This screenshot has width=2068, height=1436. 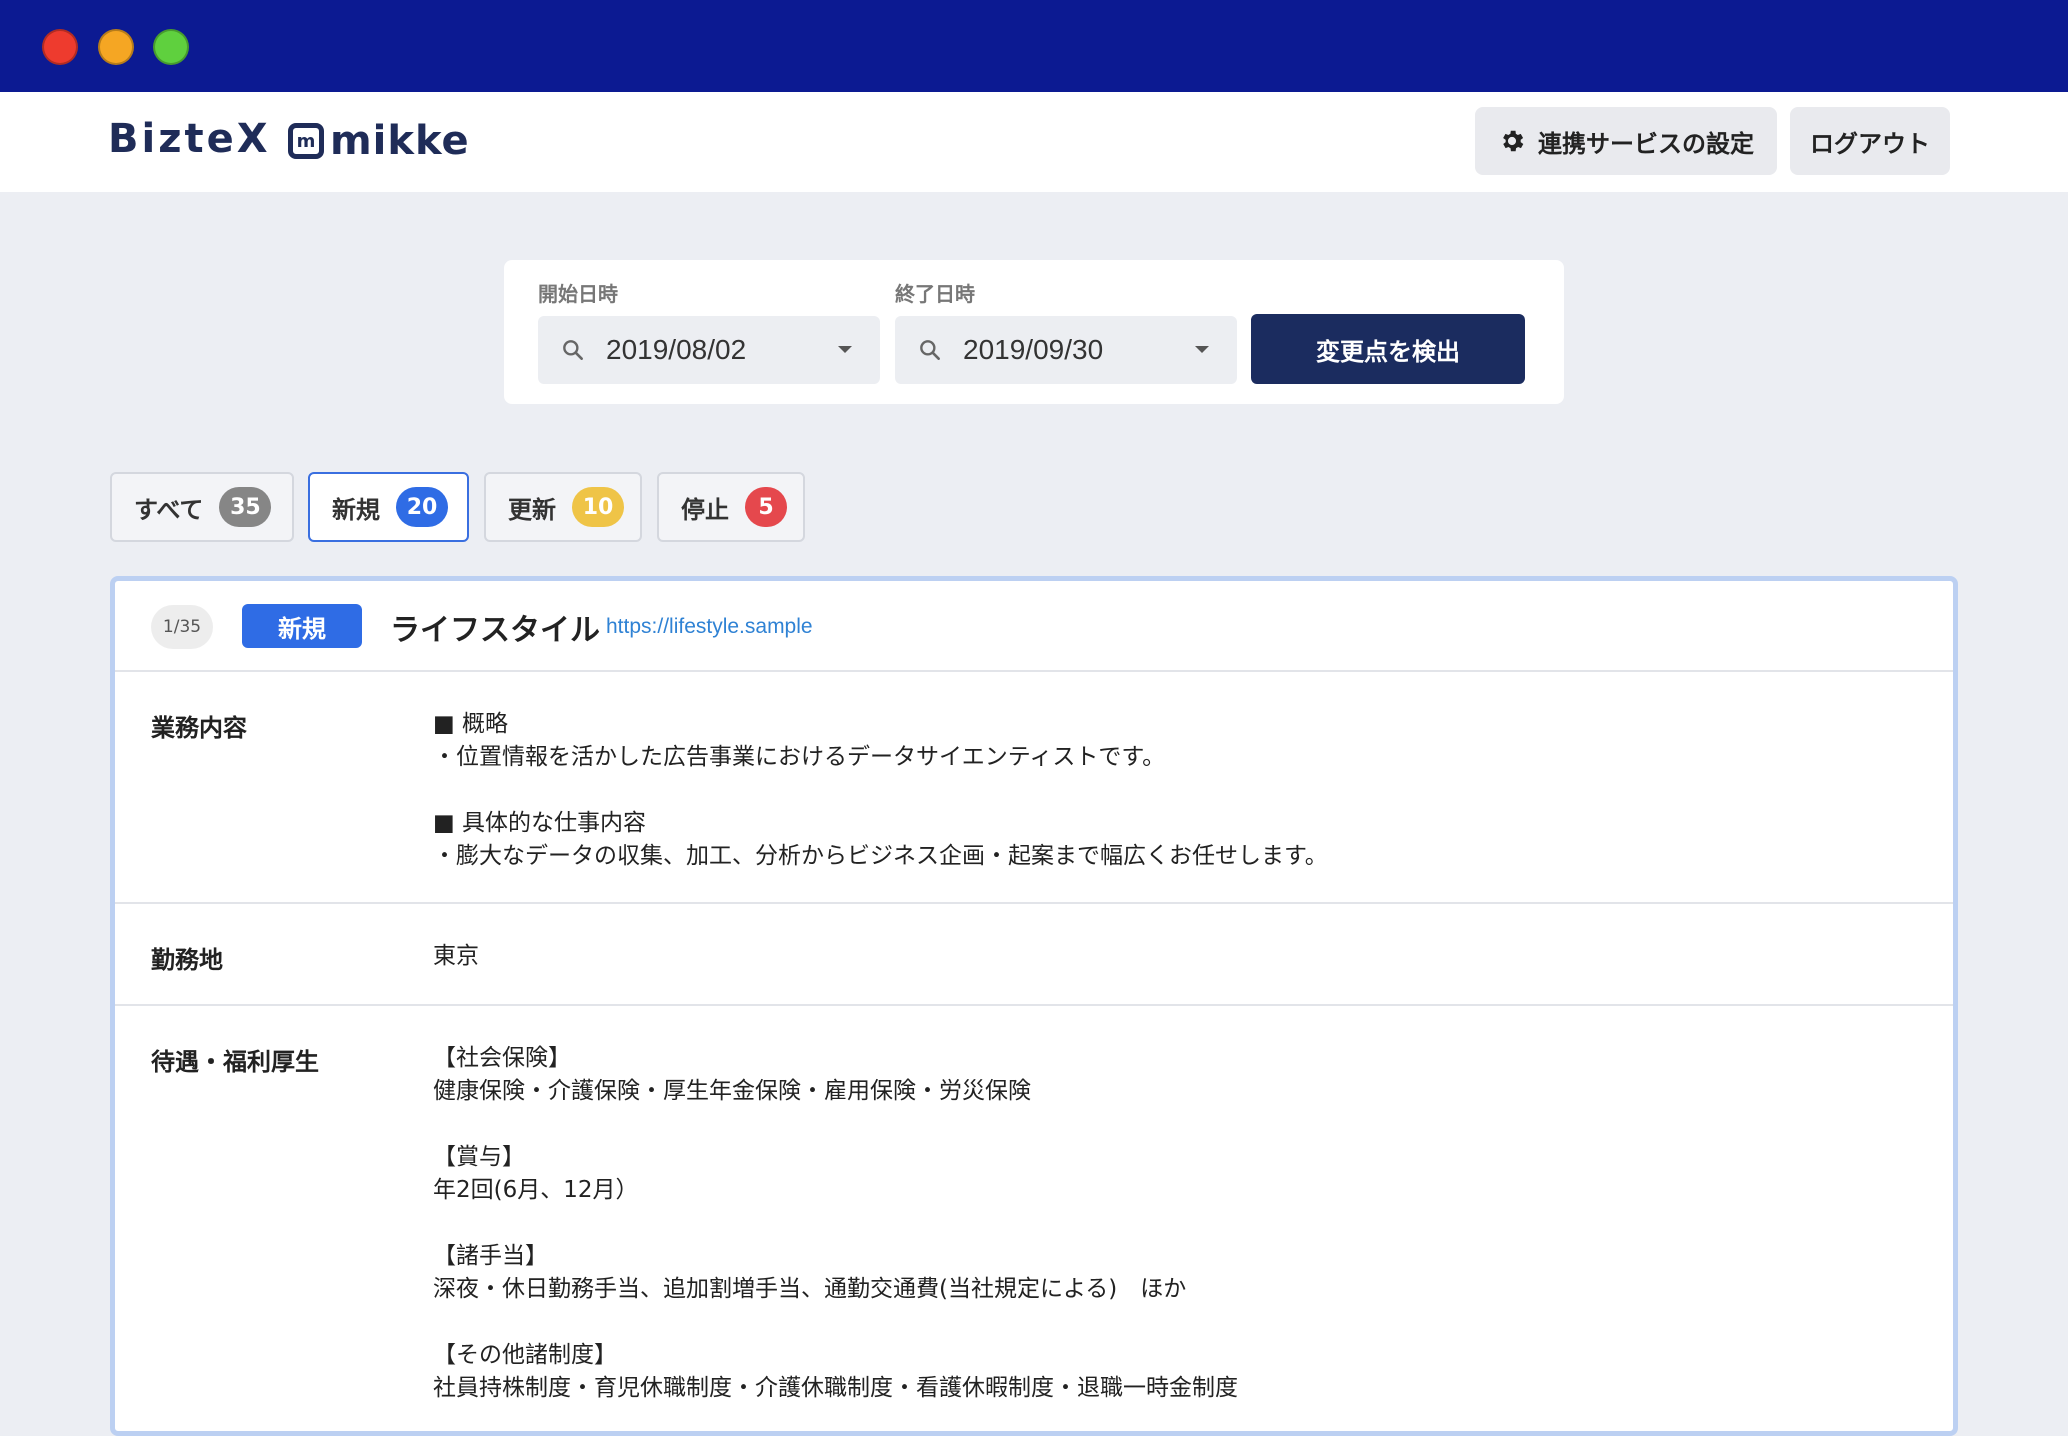 What do you see at coordinates (1034, 46) in the screenshot?
I see `window-titlebar` at bounding box center [1034, 46].